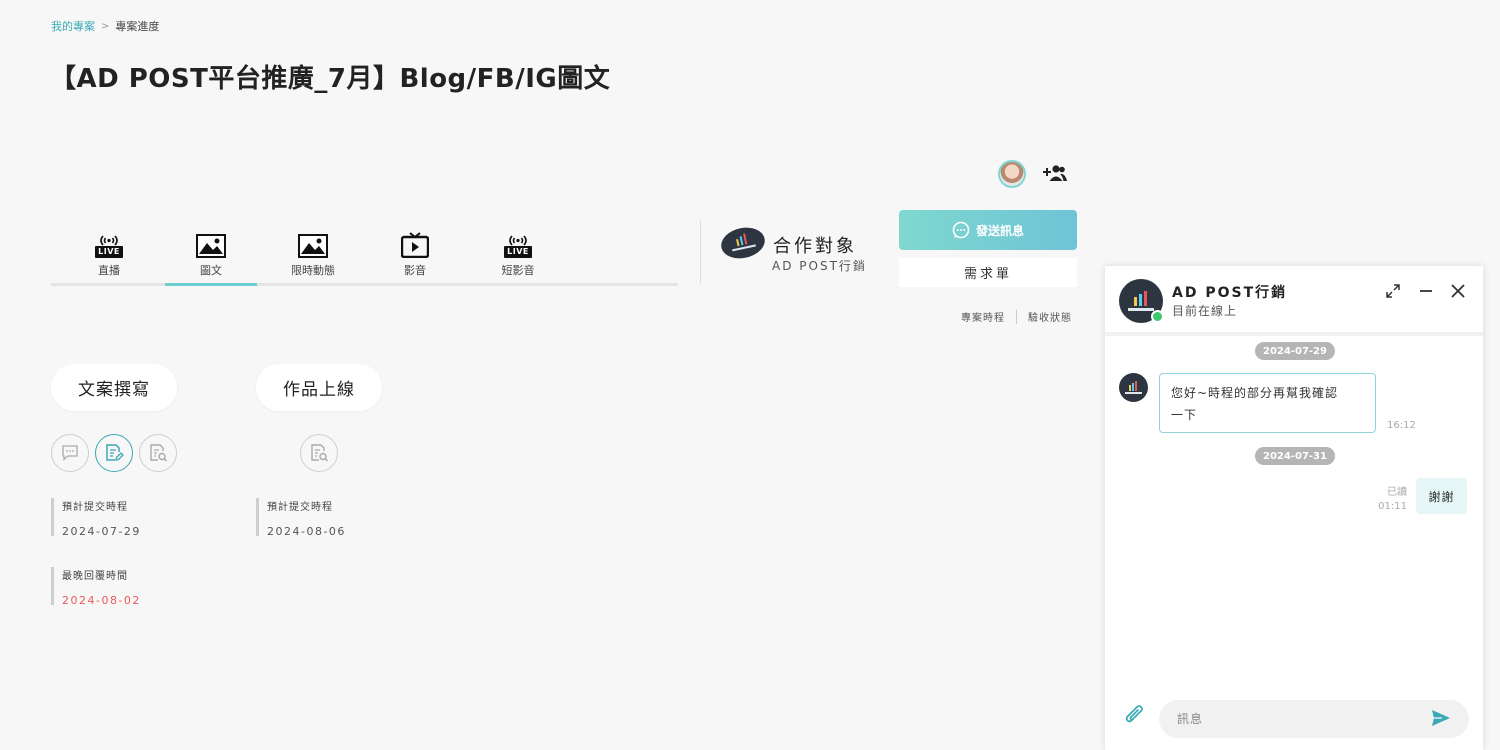 This screenshot has height=750, width=1500. What do you see at coordinates (313, 270) in the screenshot?
I see `tab-label: 限時動態` at bounding box center [313, 270].